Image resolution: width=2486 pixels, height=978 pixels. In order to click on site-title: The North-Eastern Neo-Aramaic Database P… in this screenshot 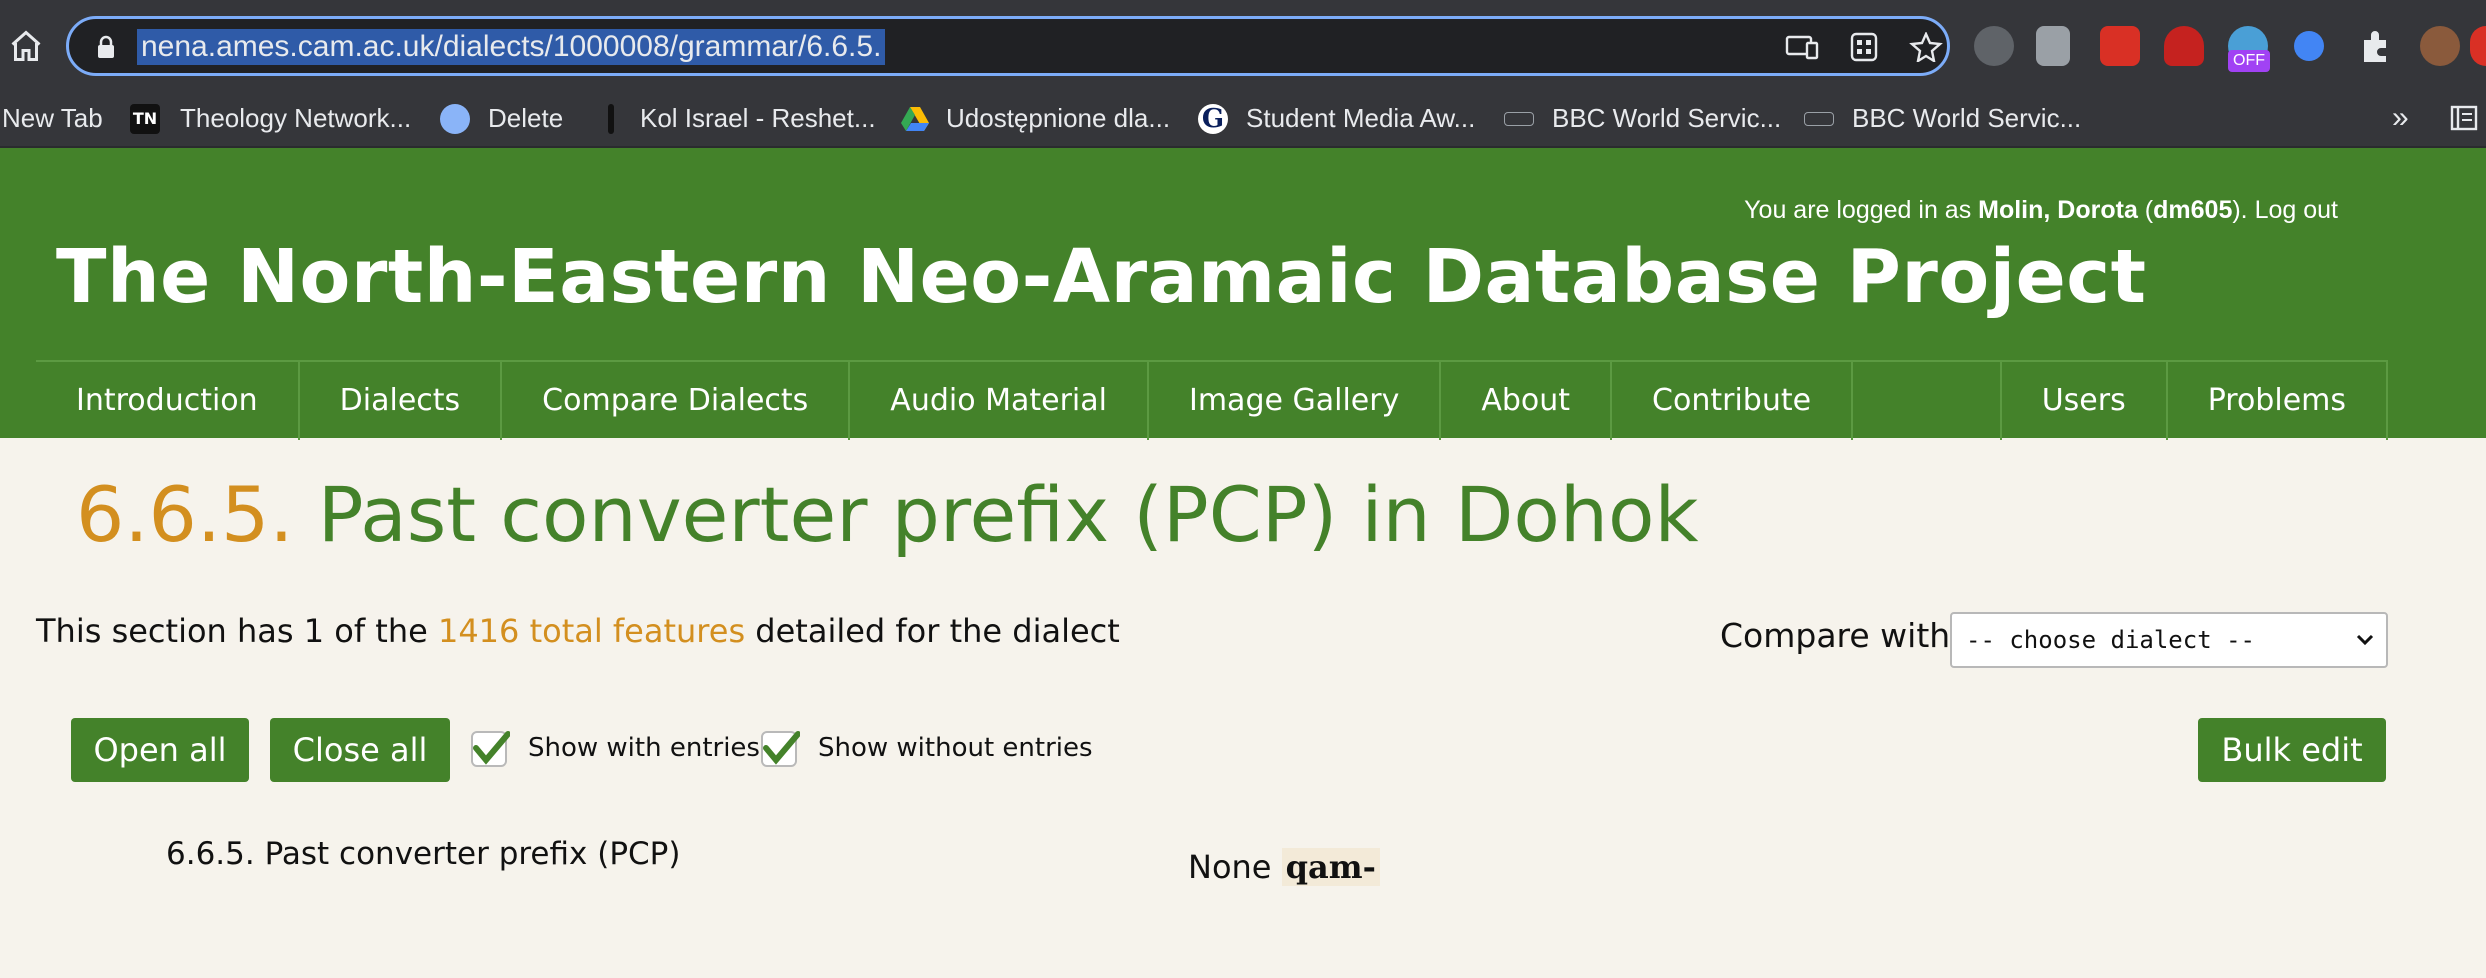, I will do `click(1101, 277)`.